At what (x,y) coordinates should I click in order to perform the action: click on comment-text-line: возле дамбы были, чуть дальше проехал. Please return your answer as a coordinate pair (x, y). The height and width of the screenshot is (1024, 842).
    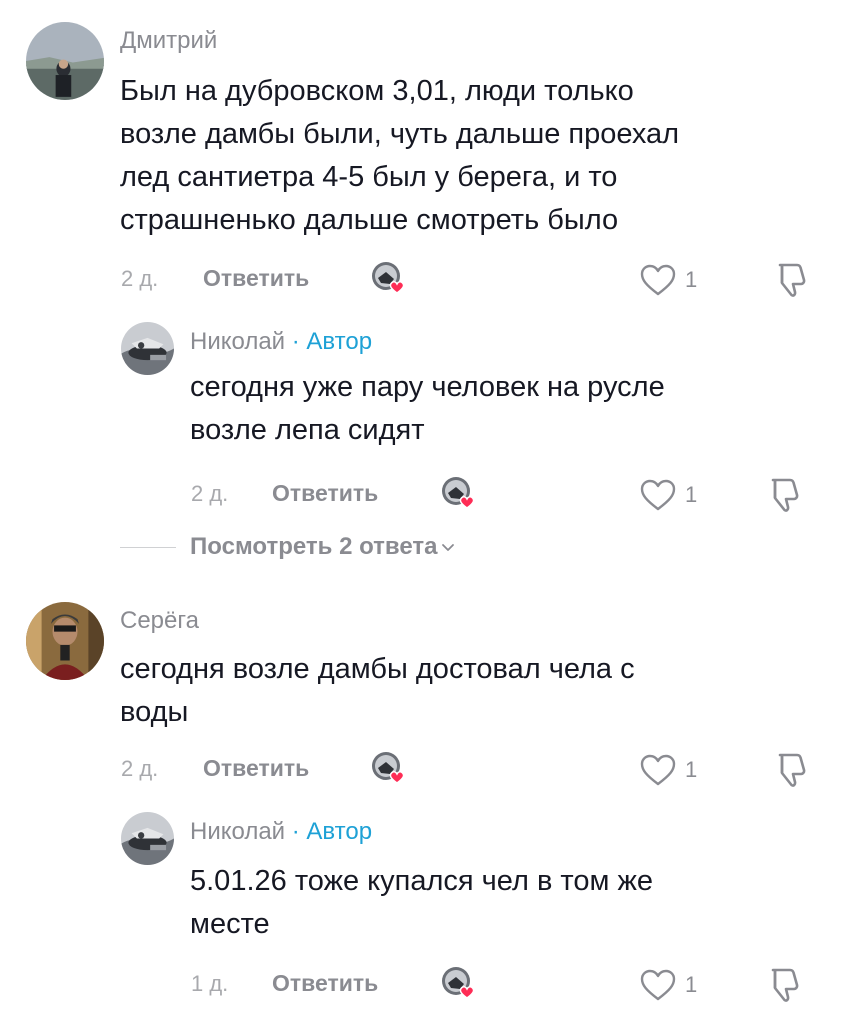
    Looking at the image, I should click on (400, 134).